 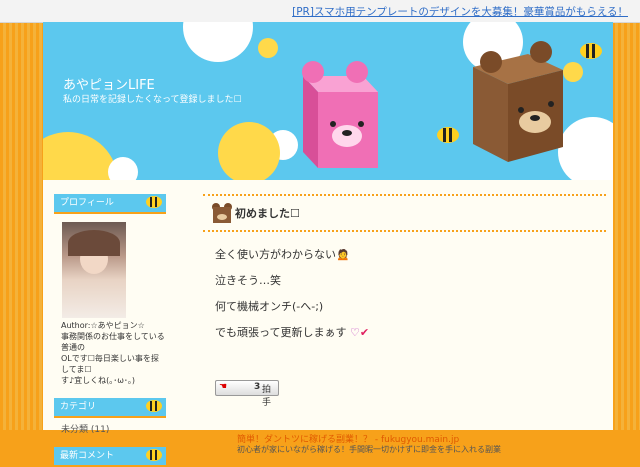 What do you see at coordinates (267, 396) in the screenshot?
I see `clap-label: 拍手` at bounding box center [267, 396].